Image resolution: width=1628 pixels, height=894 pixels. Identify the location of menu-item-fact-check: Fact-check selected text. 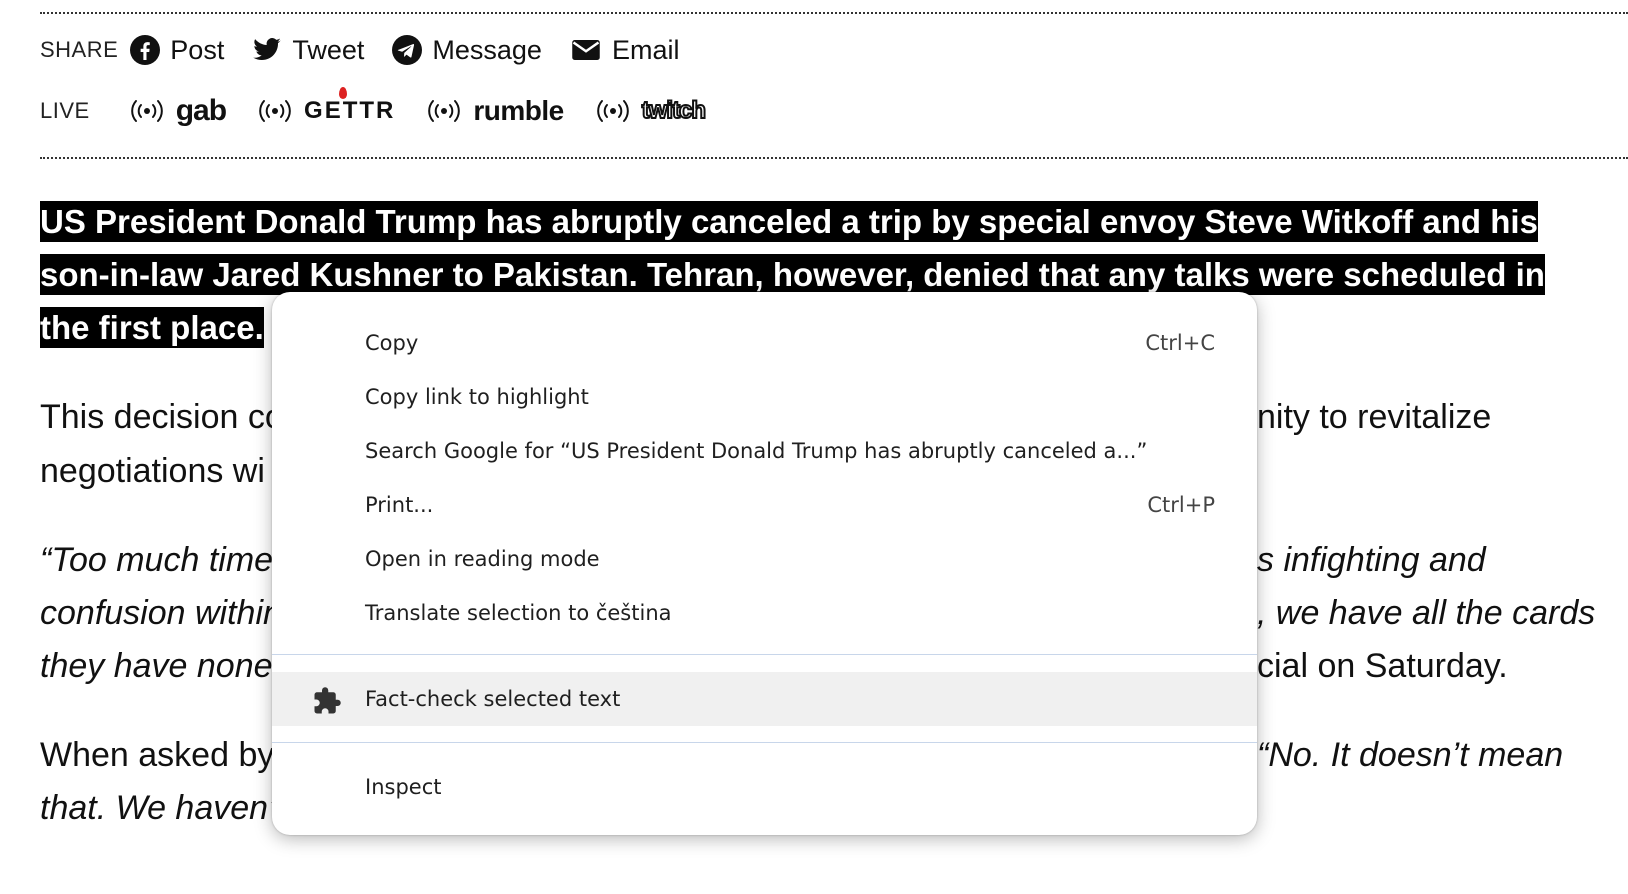
(764, 699).